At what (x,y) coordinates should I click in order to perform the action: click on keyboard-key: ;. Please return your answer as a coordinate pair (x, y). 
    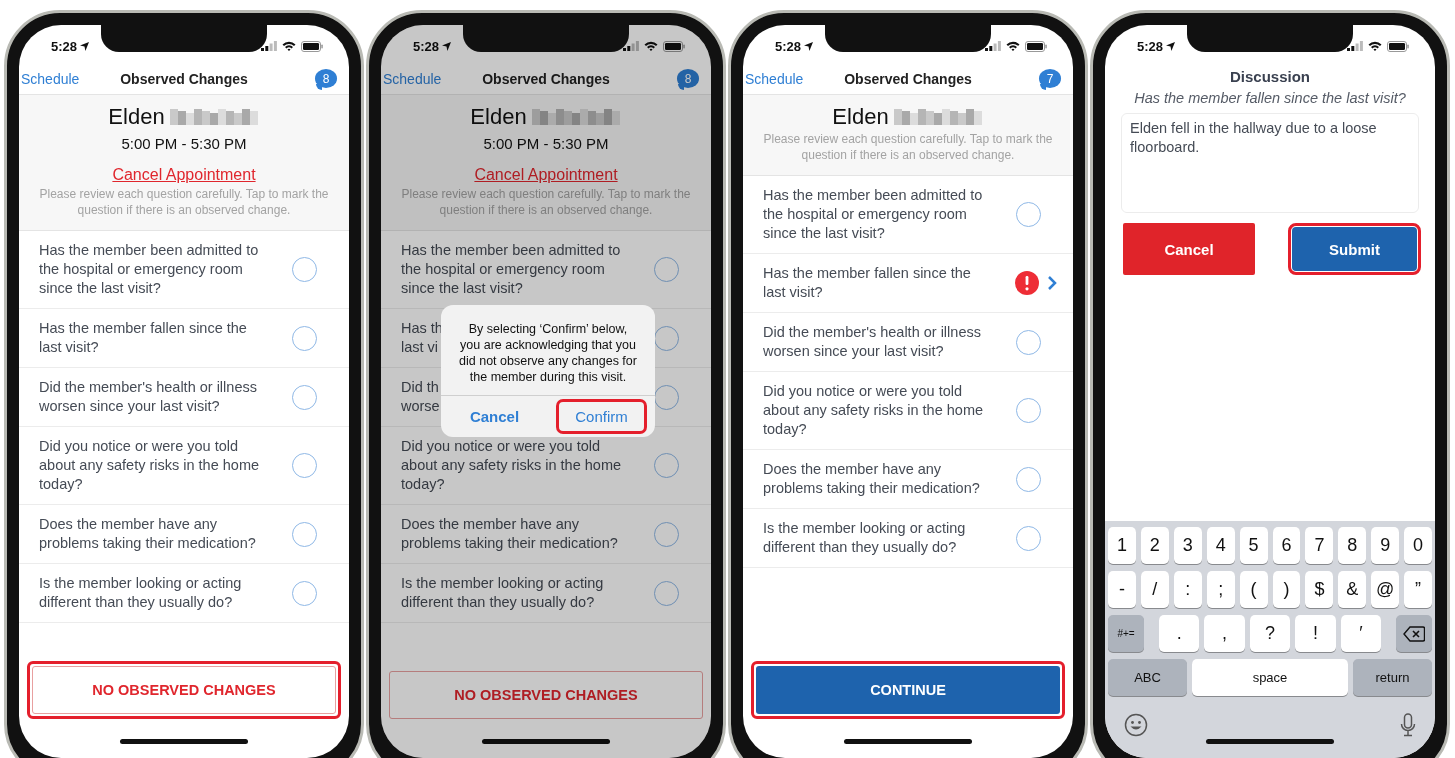
    Looking at the image, I should click on (1220, 589).